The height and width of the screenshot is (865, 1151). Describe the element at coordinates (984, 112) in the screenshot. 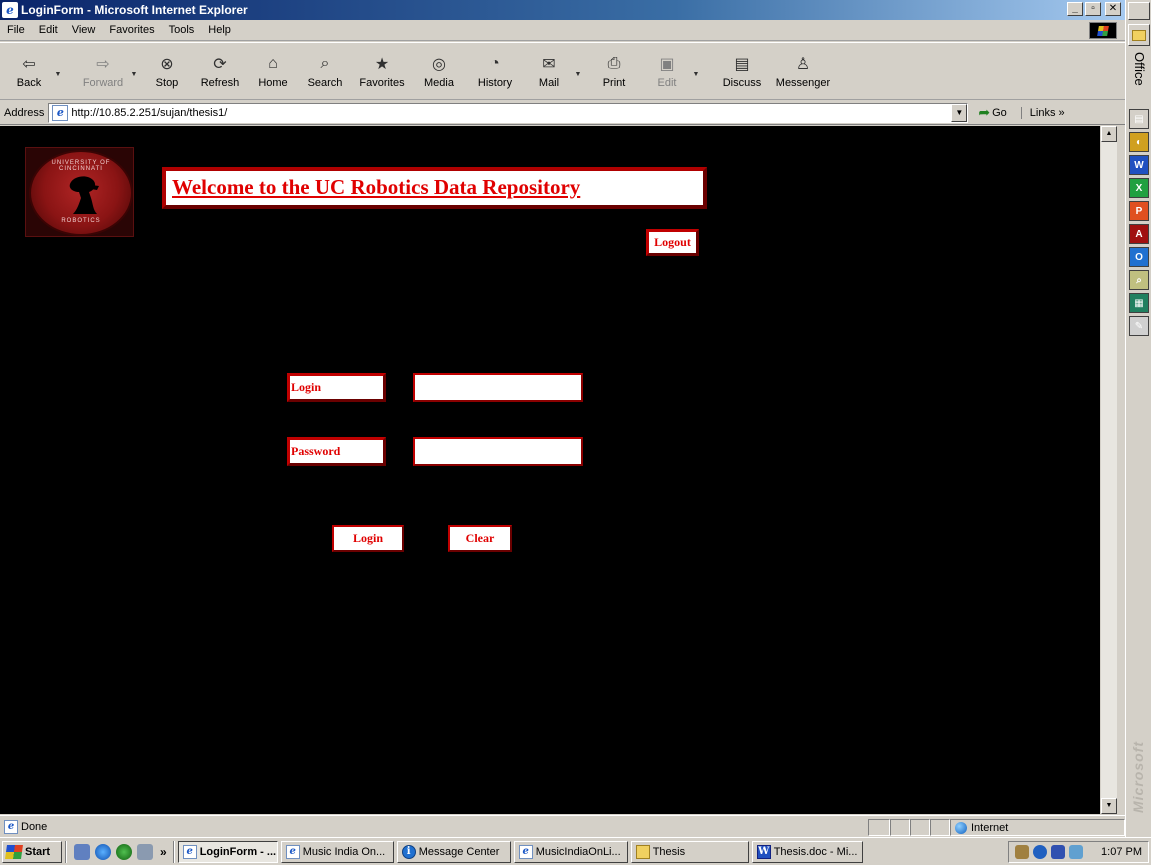

I see `go-arrow-icon: ➦` at that location.